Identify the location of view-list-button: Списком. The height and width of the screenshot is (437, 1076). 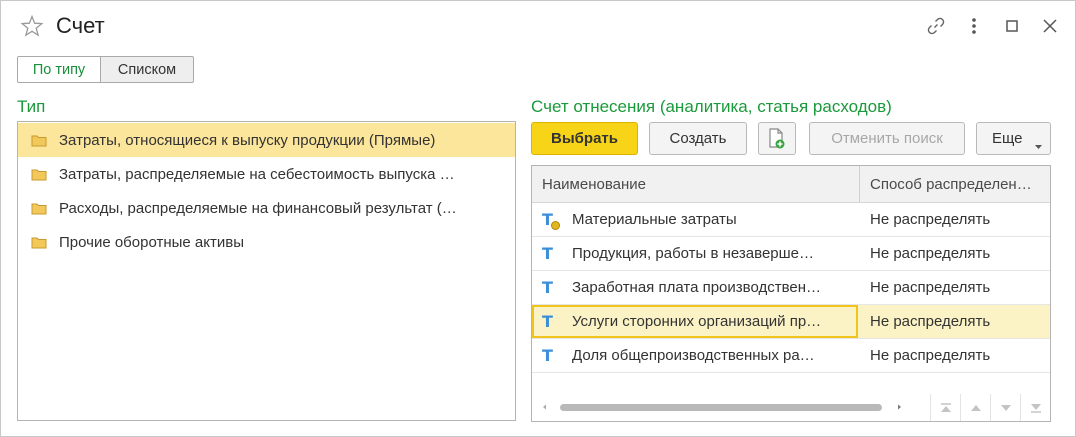
(147, 69).